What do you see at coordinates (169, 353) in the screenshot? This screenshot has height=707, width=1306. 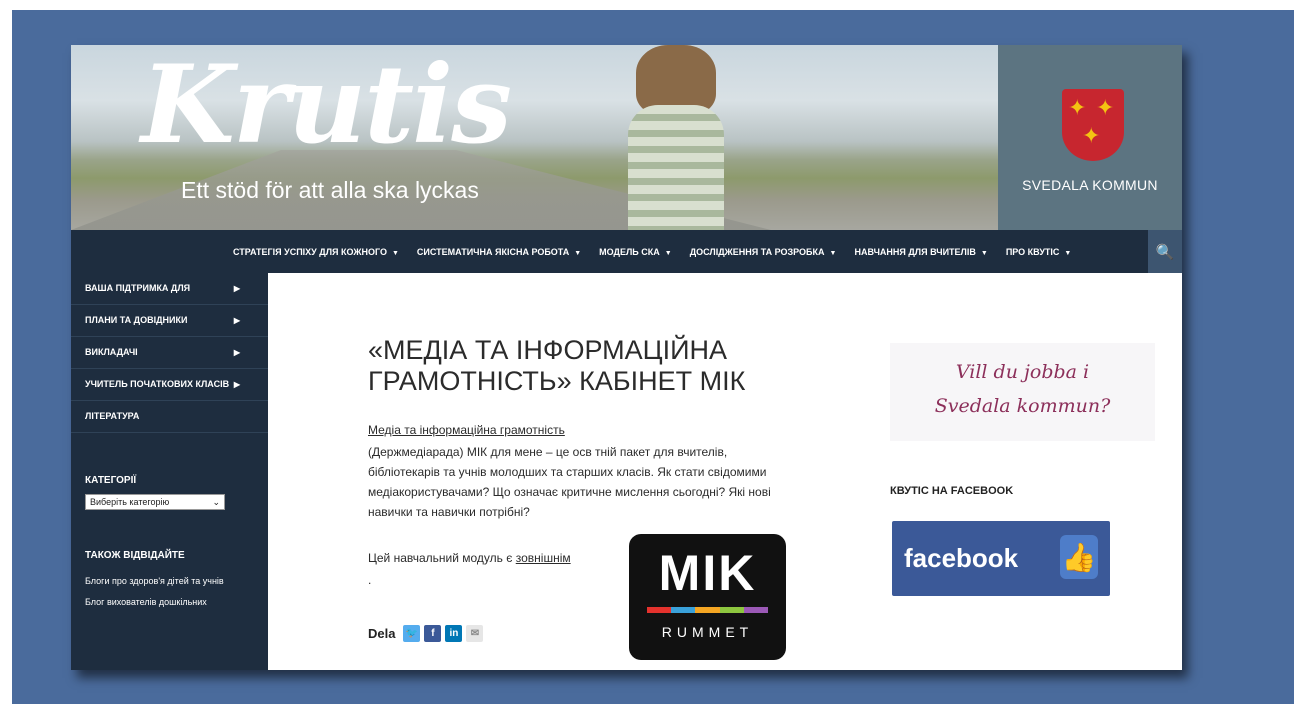 I see `sidebar-item-teachers: ВИКЛАДАЧІ ▶` at bounding box center [169, 353].